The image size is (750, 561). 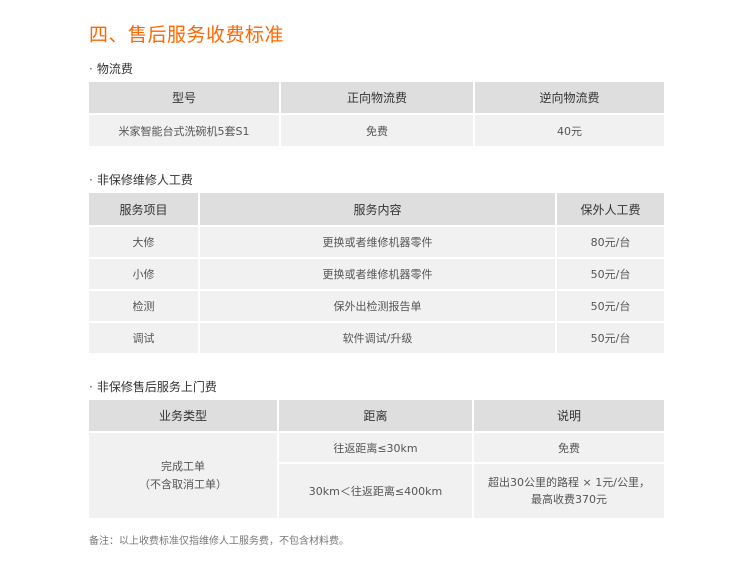 I want to click on page-title: 四、售后服务收费标准, so click(x=187, y=35).